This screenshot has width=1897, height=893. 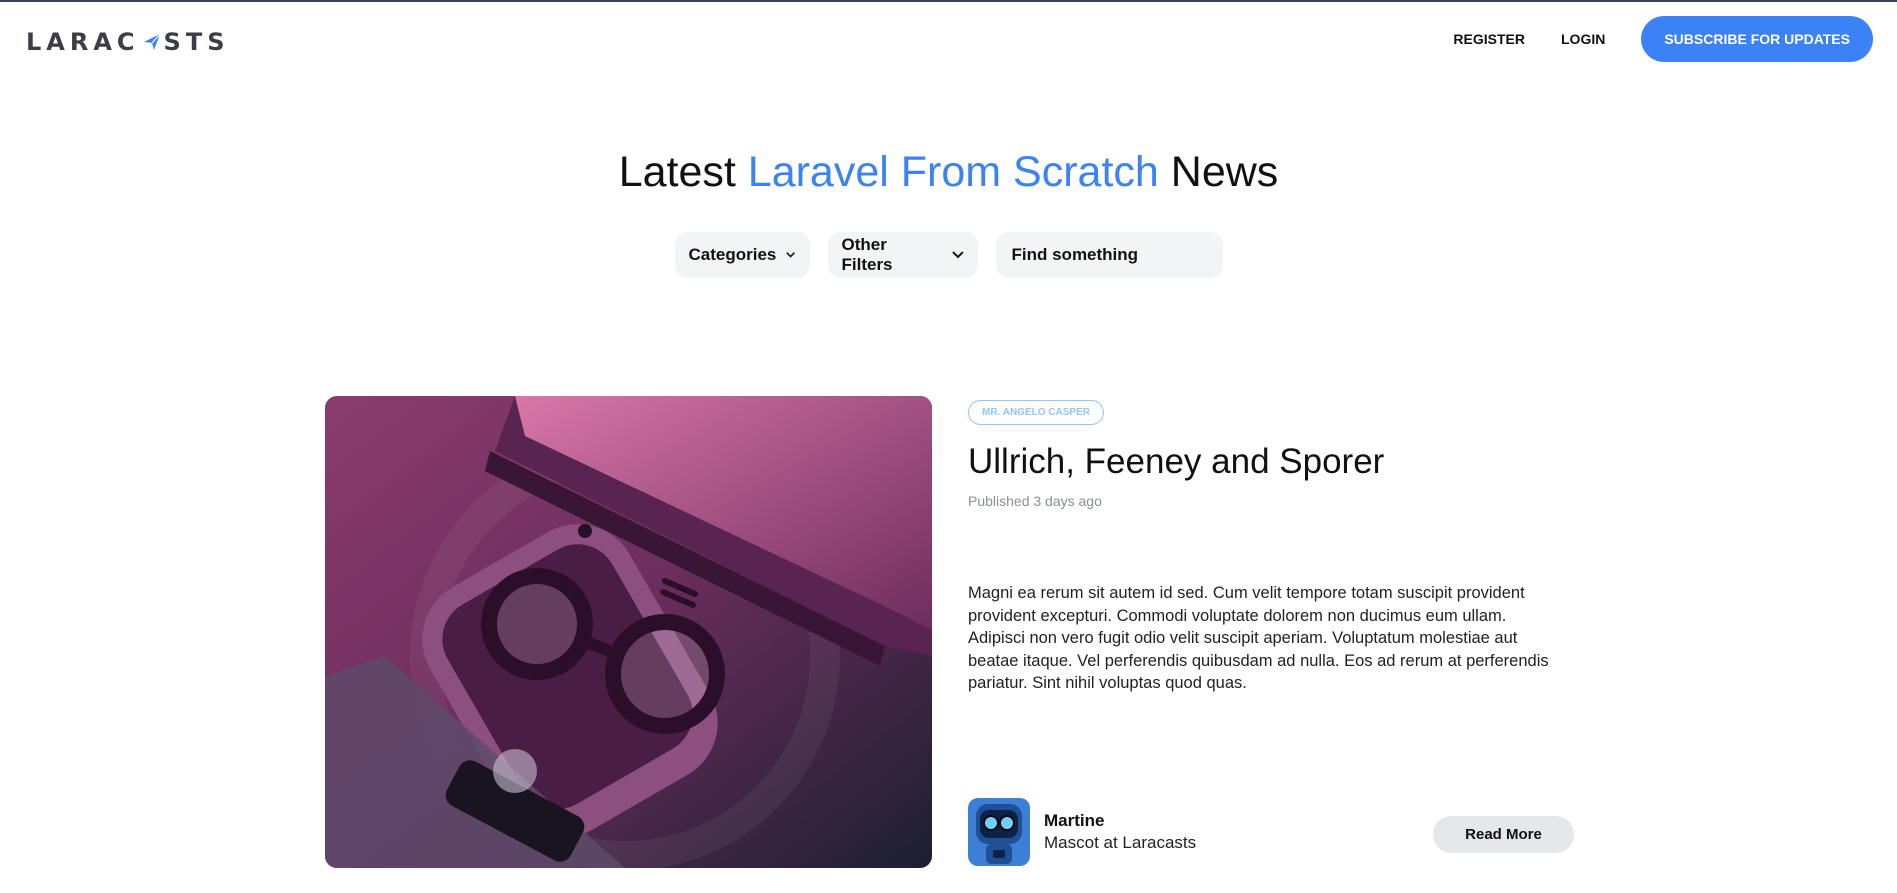 What do you see at coordinates (1503, 834) in the screenshot?
I see `read-more-button: Read More` at bounding box center [1503, 834].